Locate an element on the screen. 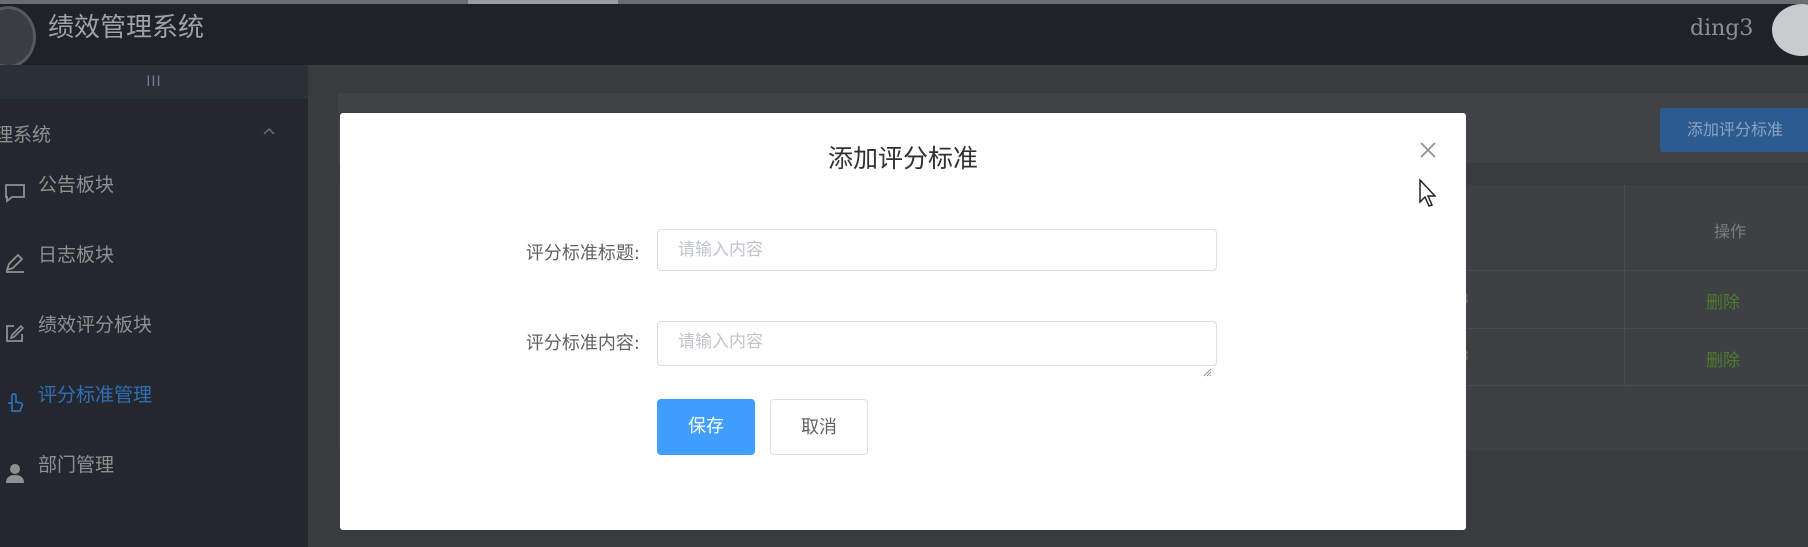 The image size is (1808, 547). pen-icon is located at coordinates (15, 259).